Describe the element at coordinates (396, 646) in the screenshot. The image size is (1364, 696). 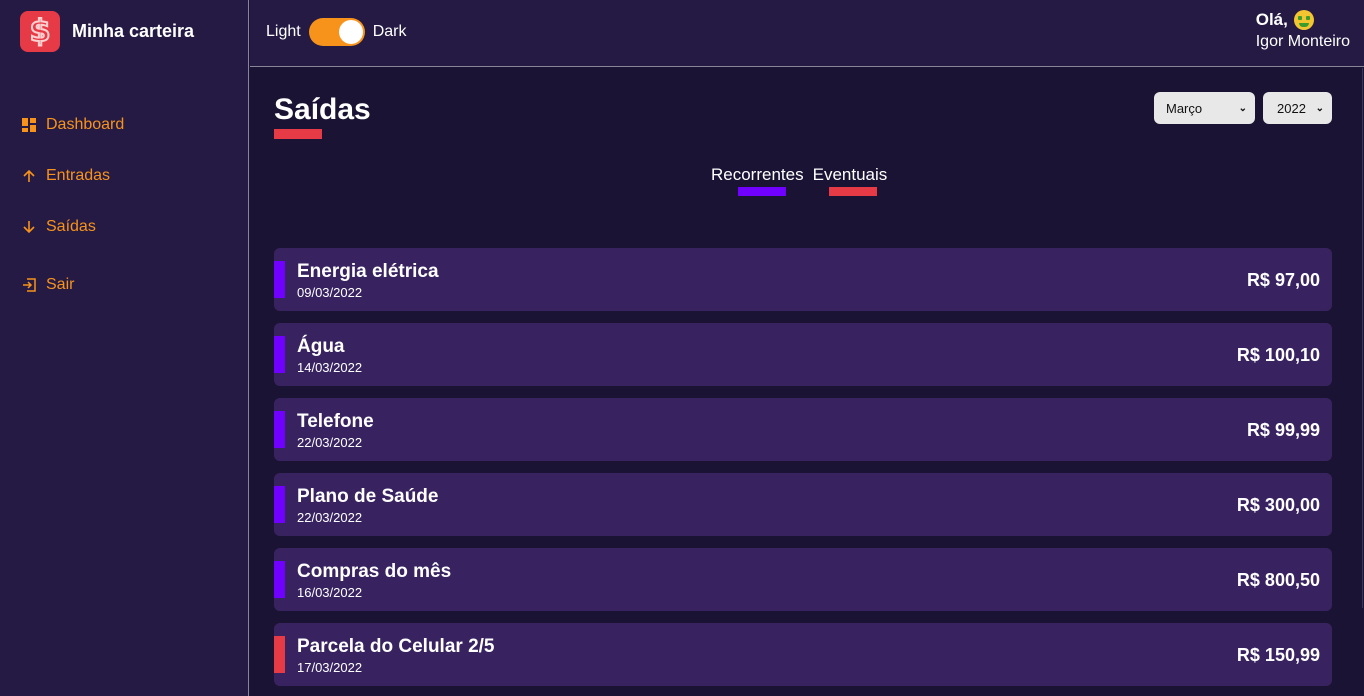
I see `item-title: Parcela do Celular 2/5` at that location.